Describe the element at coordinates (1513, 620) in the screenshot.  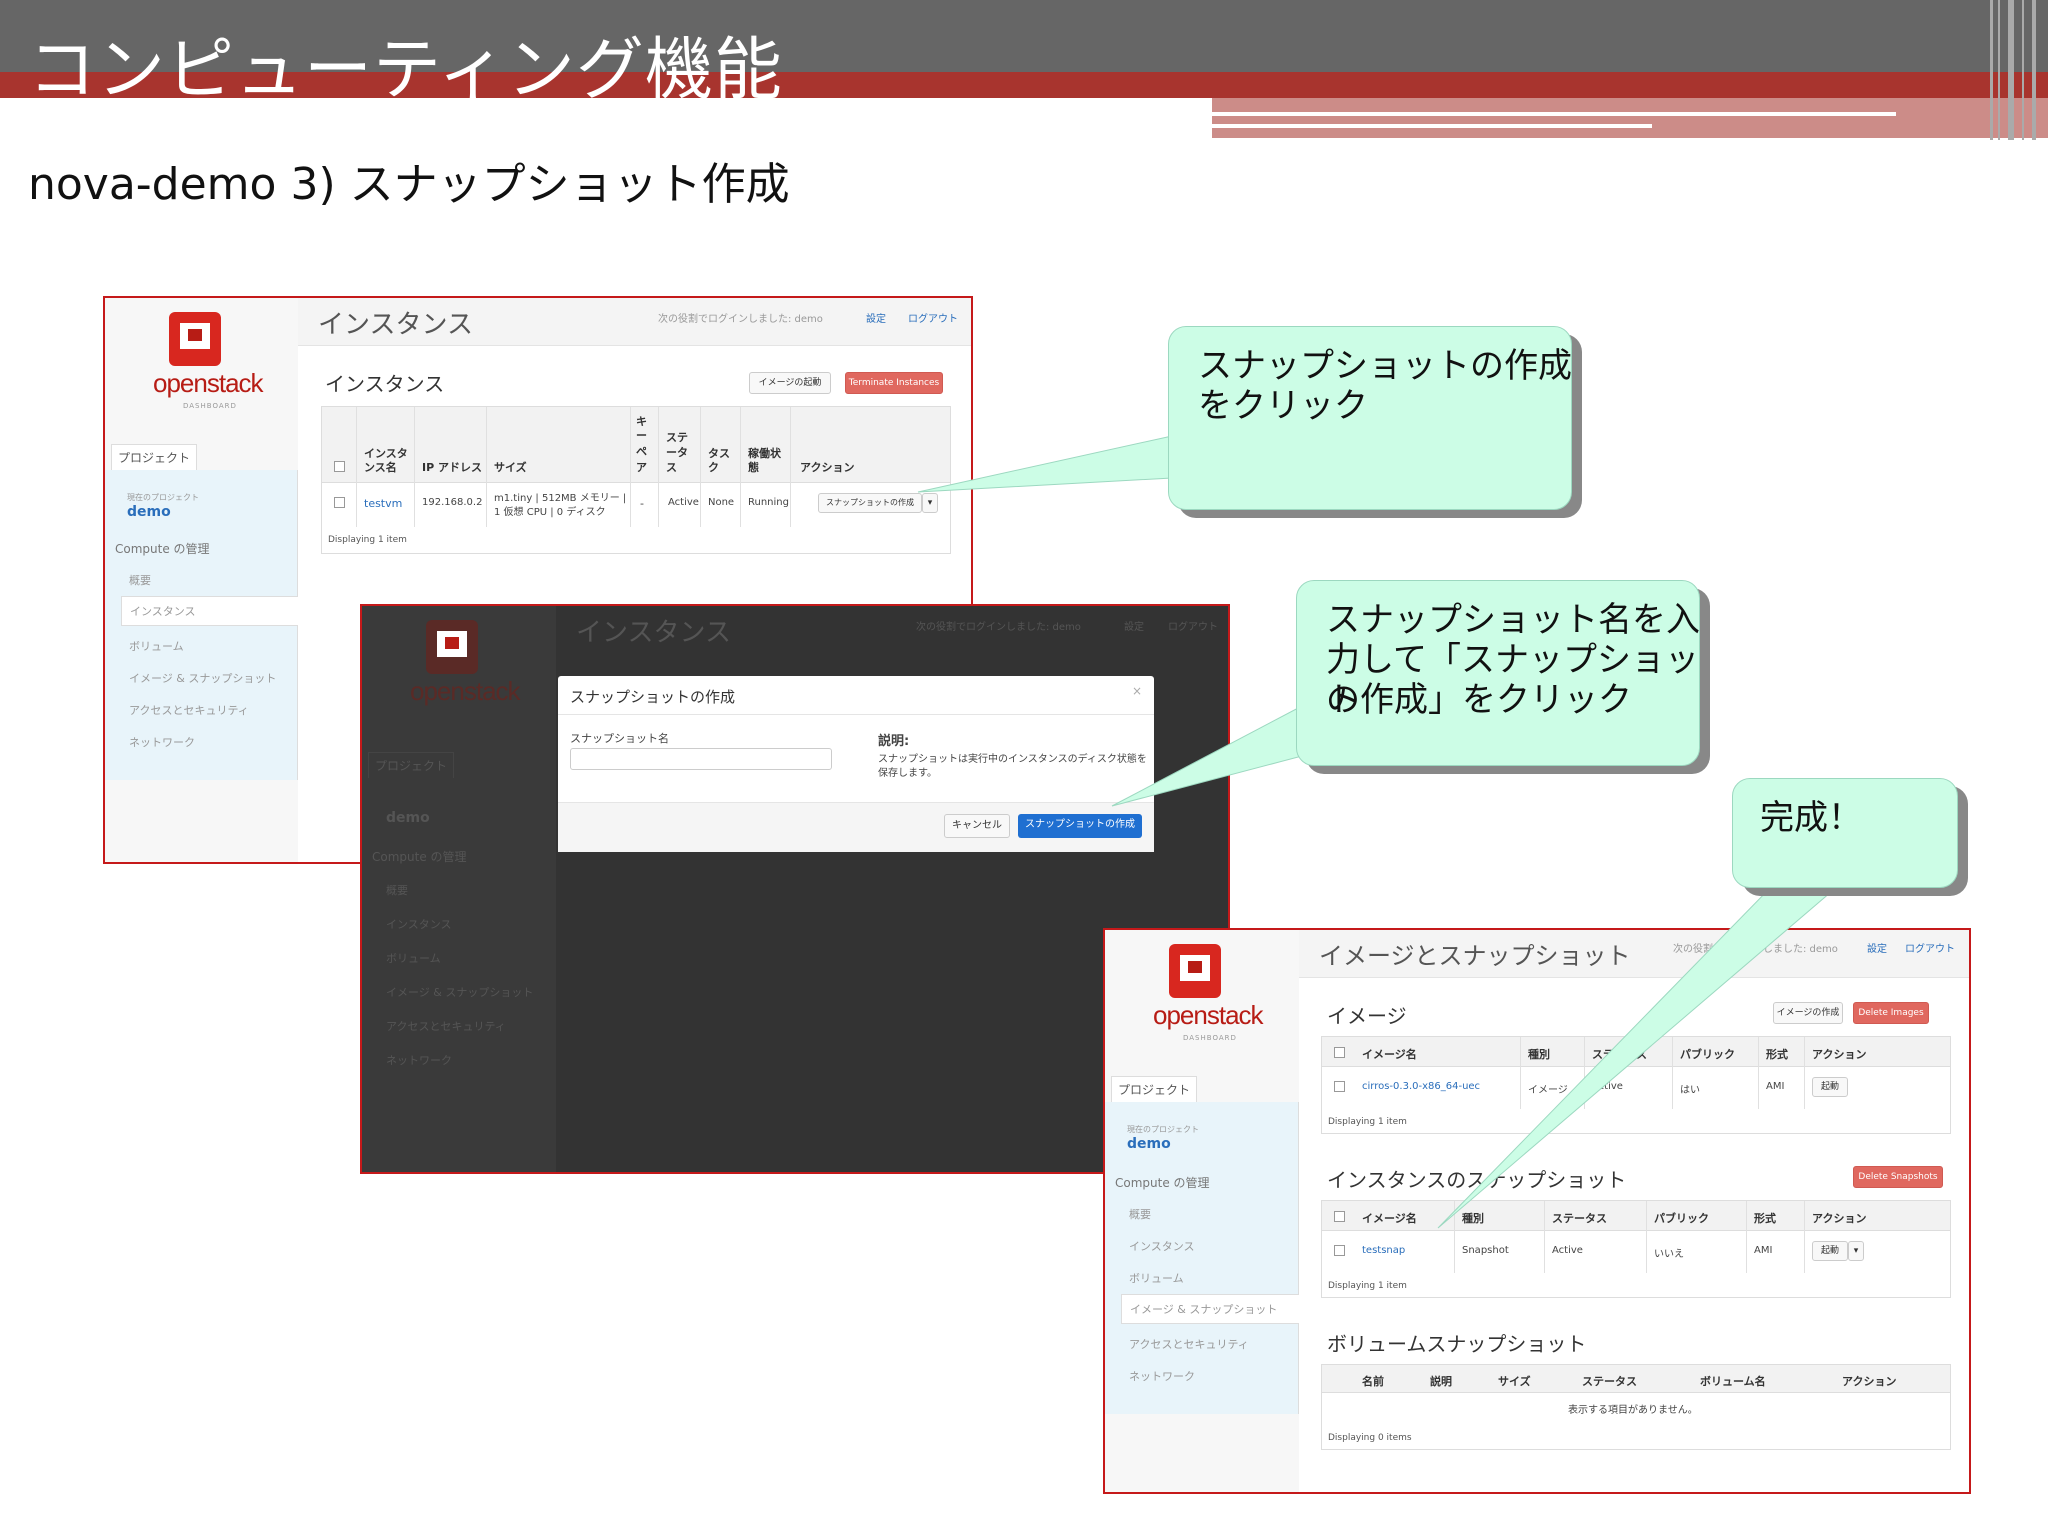
I see `callout-2-line-1: スナップショット名を入` at that location.